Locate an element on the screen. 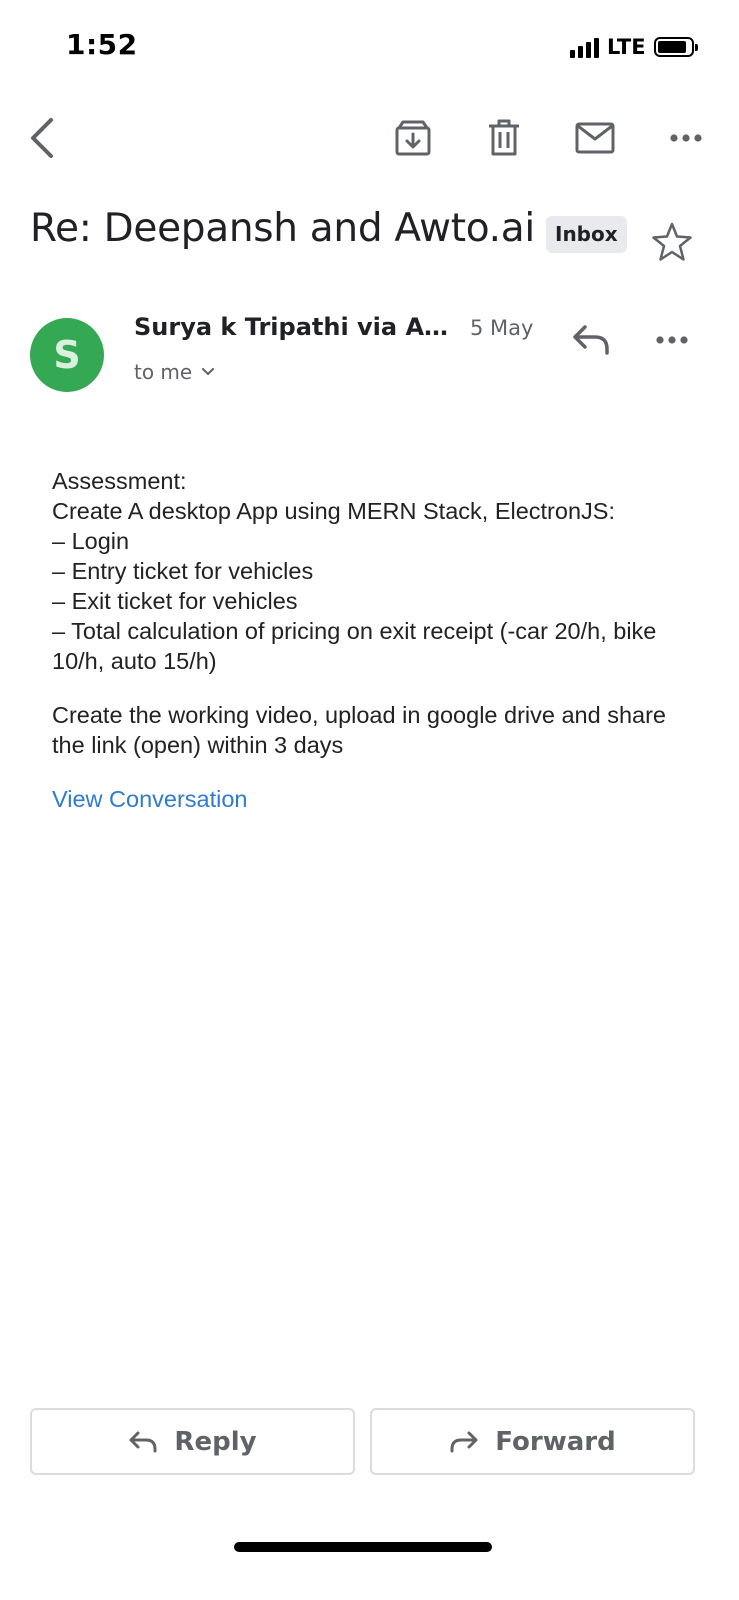  star-button is located at coordinates (672, 242).